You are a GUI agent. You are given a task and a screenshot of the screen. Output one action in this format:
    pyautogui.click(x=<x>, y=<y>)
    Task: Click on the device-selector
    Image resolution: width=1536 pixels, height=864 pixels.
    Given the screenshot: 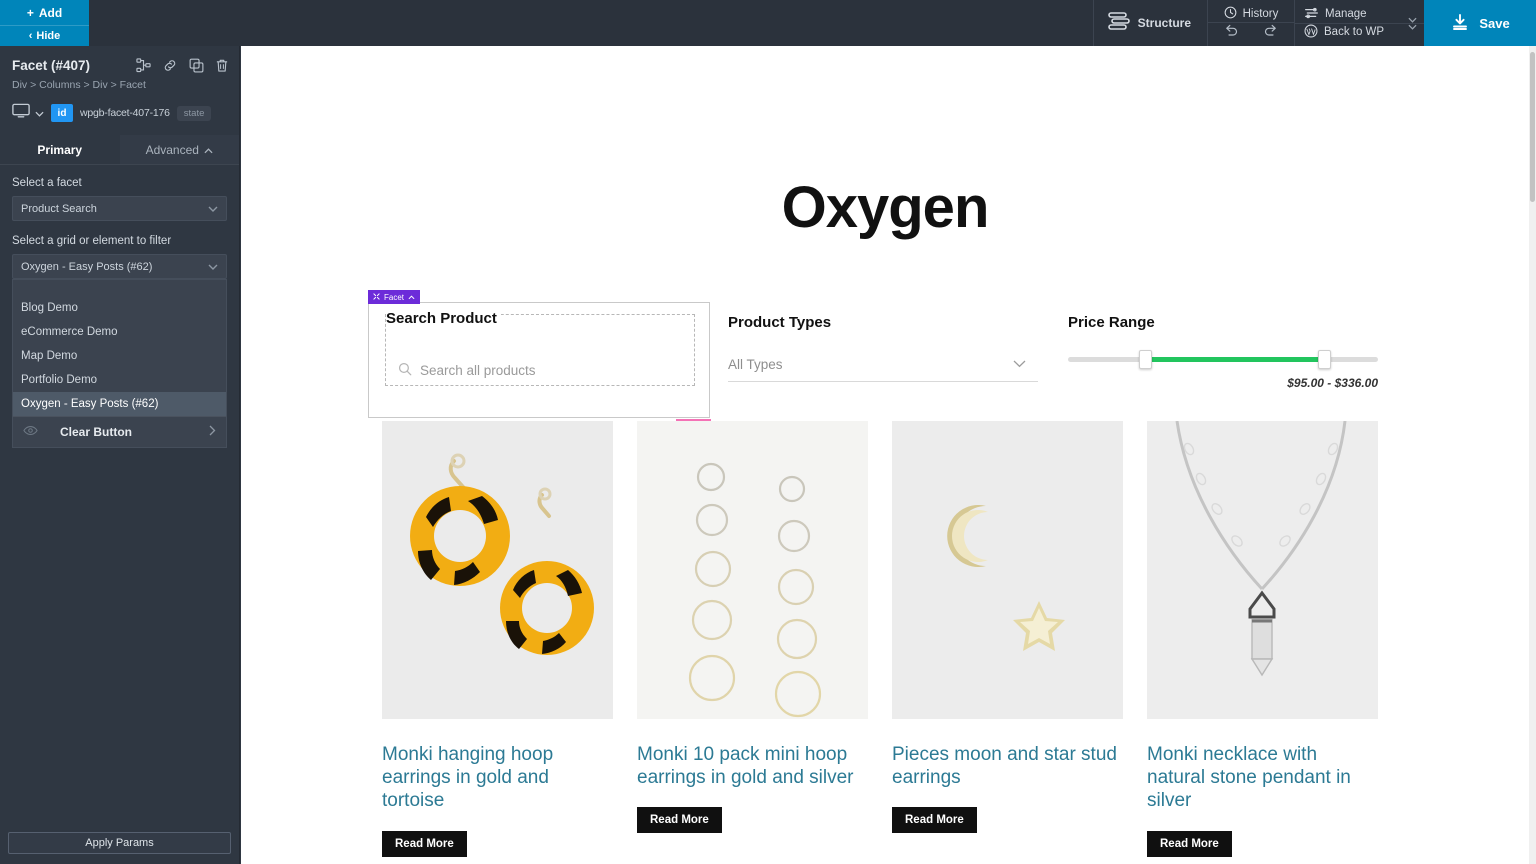 What is the action you would take?
    pyautogui.click(x=28, y=113)
    